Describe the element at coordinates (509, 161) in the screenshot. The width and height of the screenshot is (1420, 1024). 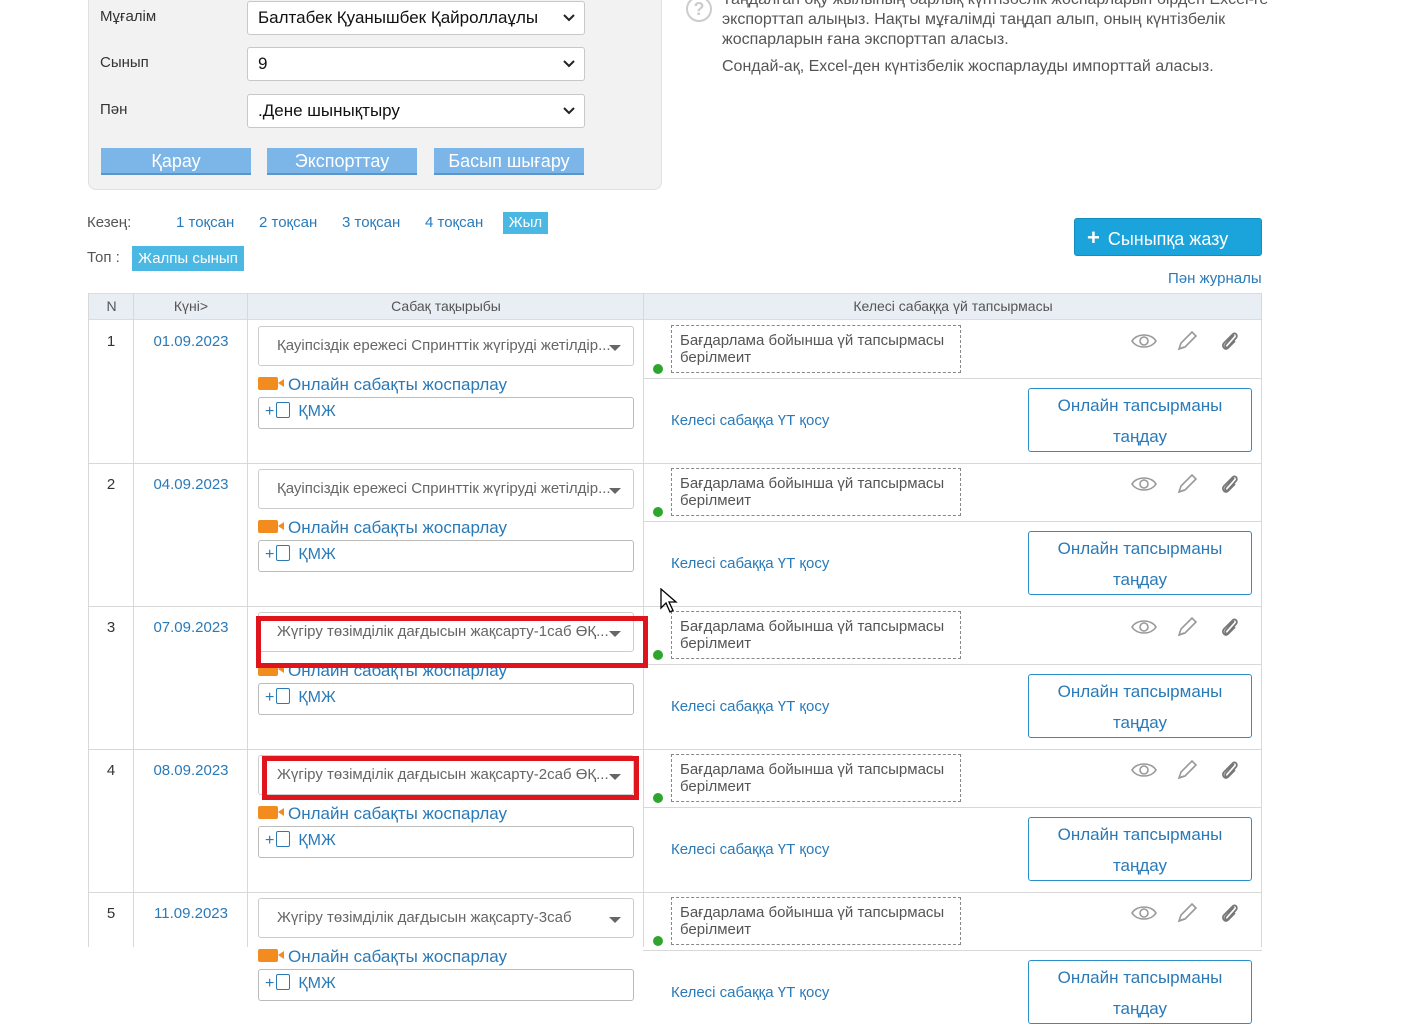
I see `print-button: Басып шығару` at that location.